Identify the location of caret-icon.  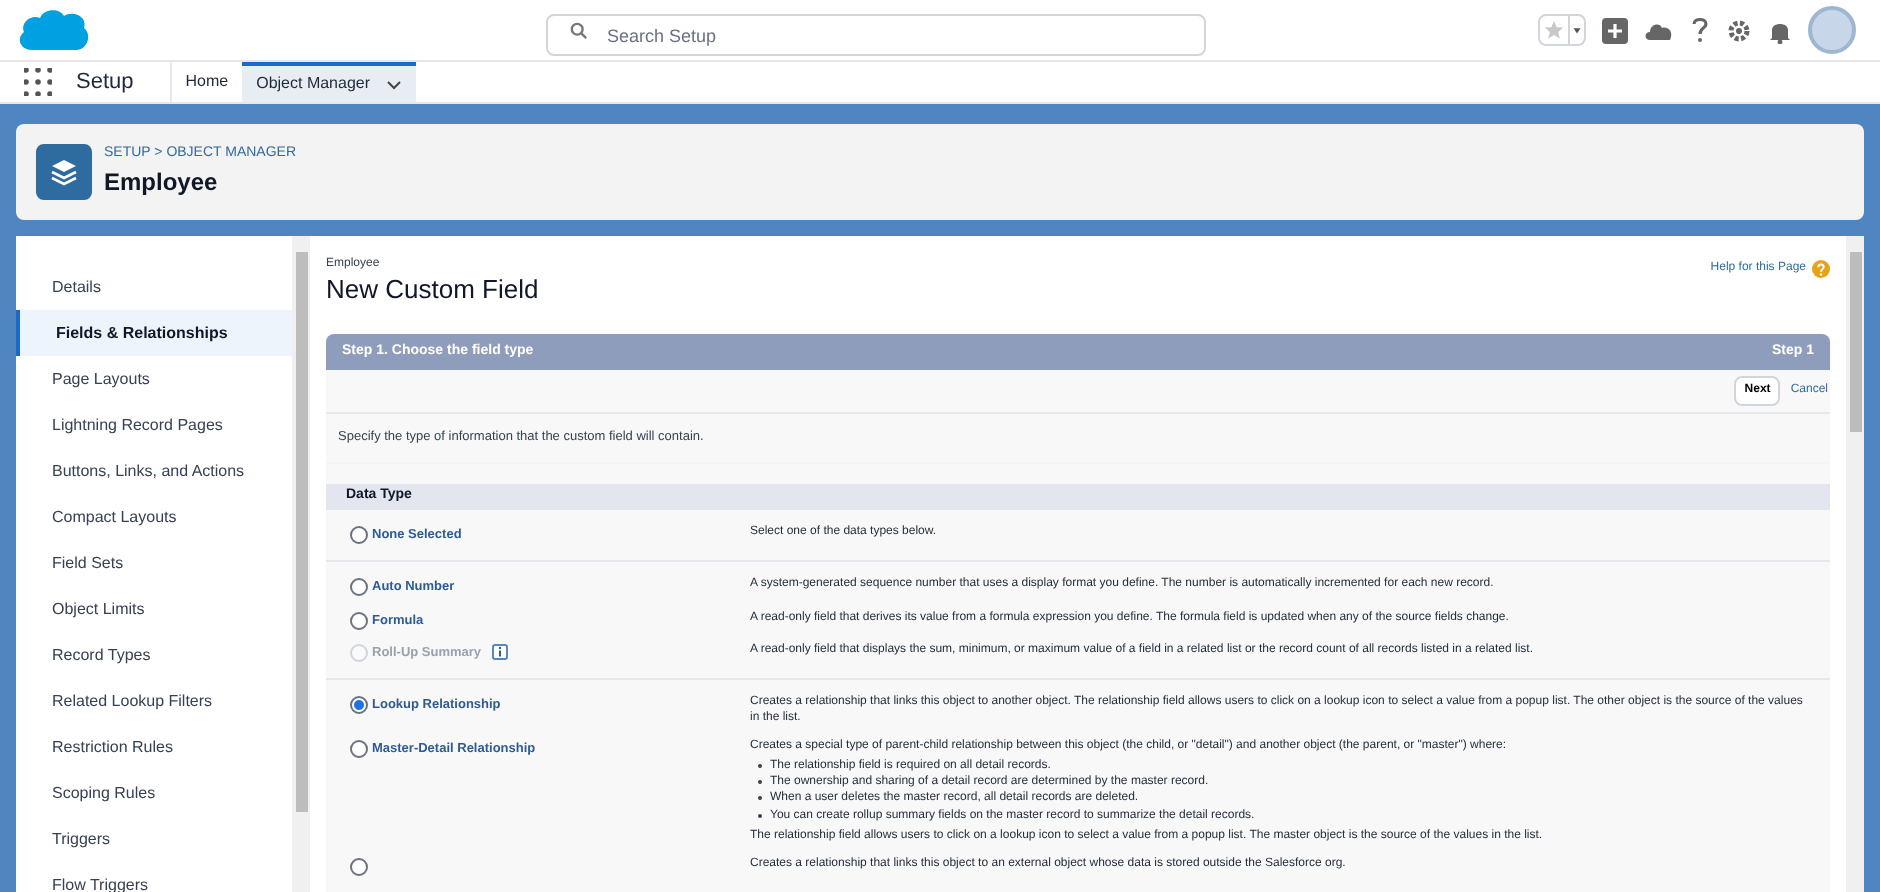
(1576, 30).